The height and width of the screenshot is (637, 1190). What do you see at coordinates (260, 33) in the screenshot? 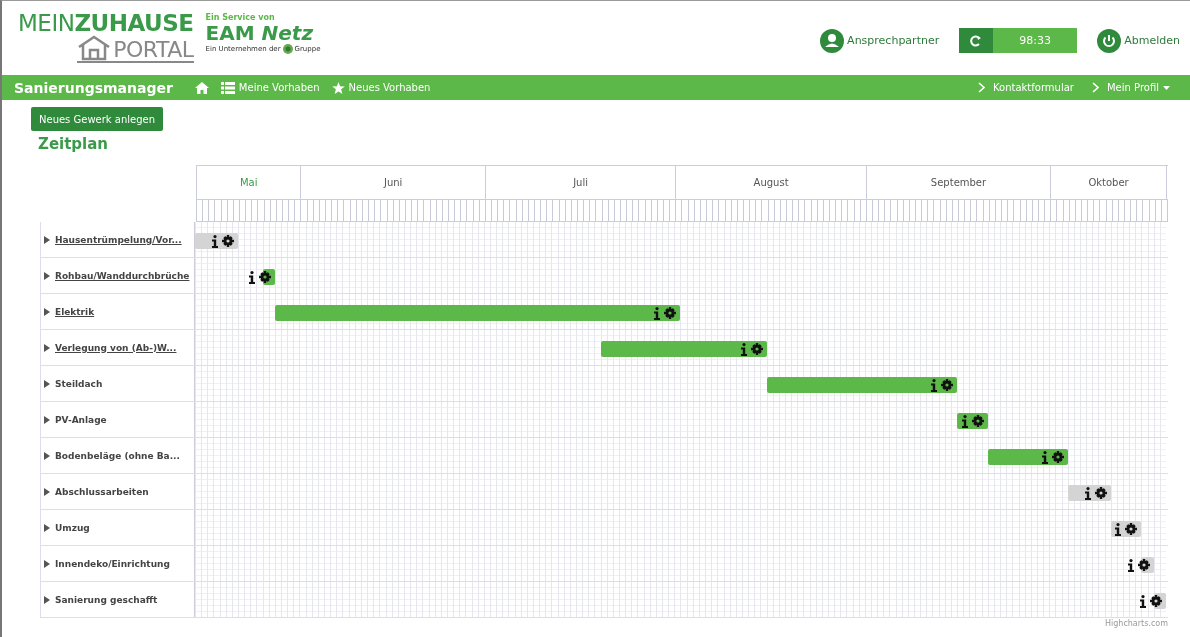
I see `brand-name: EAM Netz` at bounding box center [260, 33].